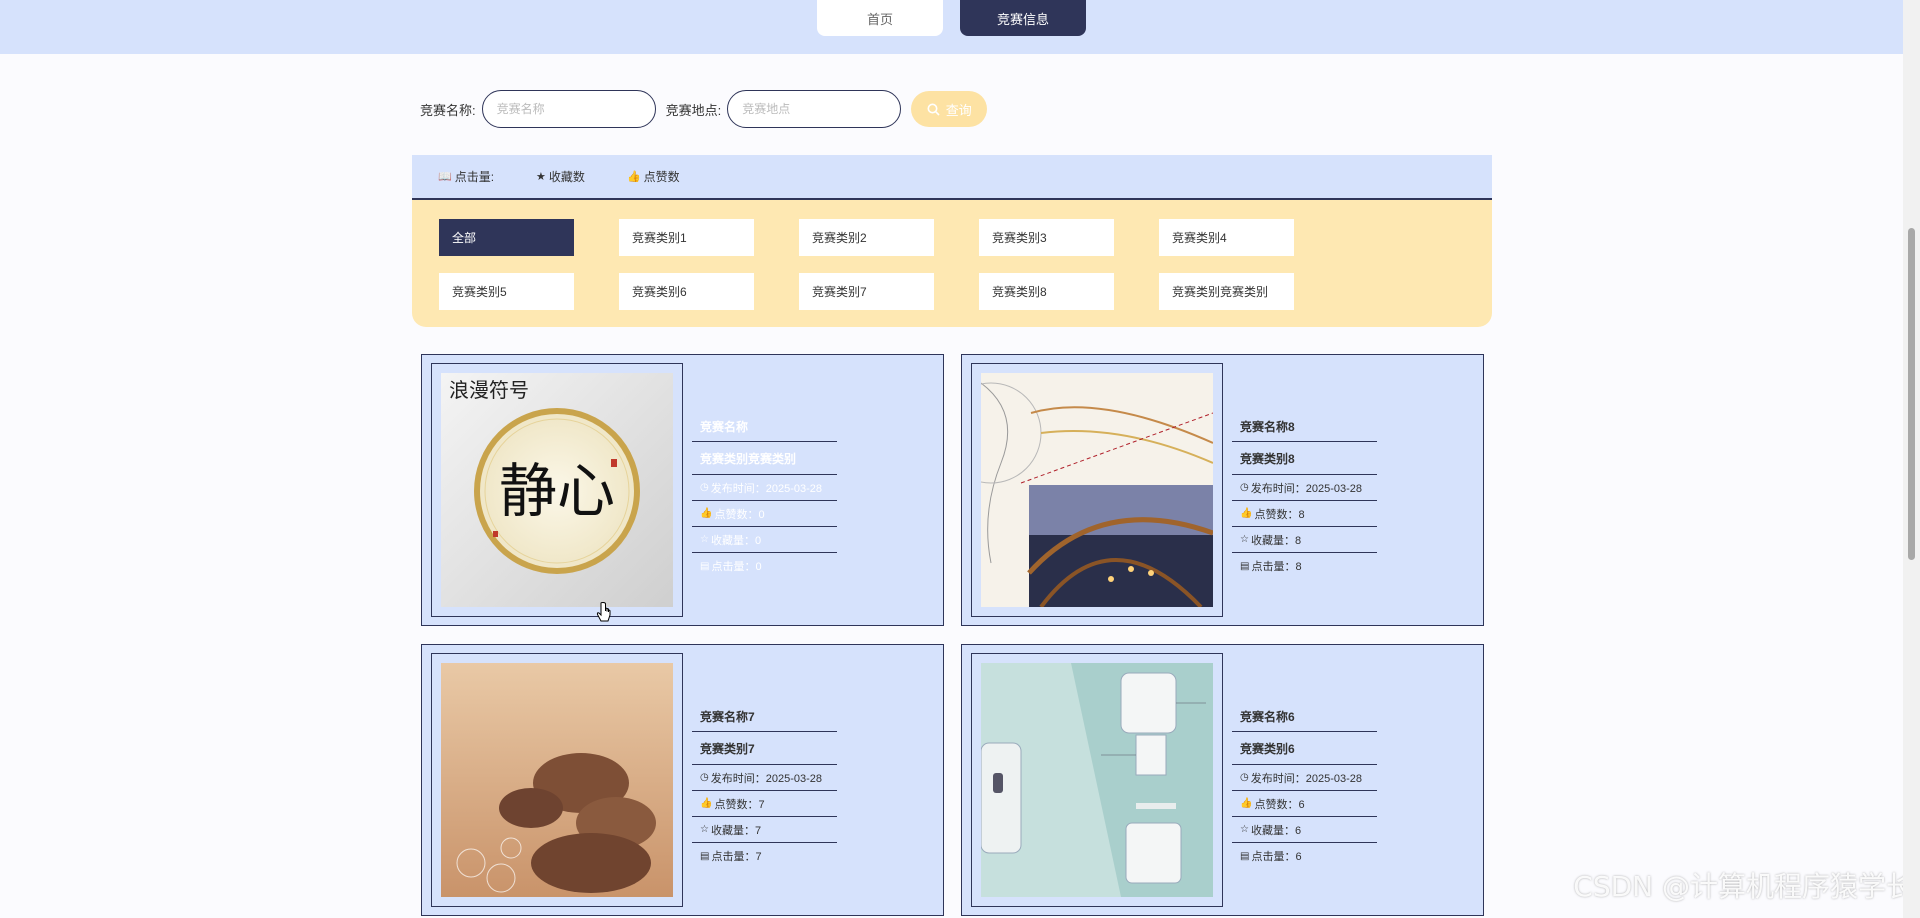 The image size is (1920, 918). What do you see at coordinates (1226, 291) in the screenshot?
I see `category-item: 竞赛类别竞赛类别` at bounding box center [1226, 291].